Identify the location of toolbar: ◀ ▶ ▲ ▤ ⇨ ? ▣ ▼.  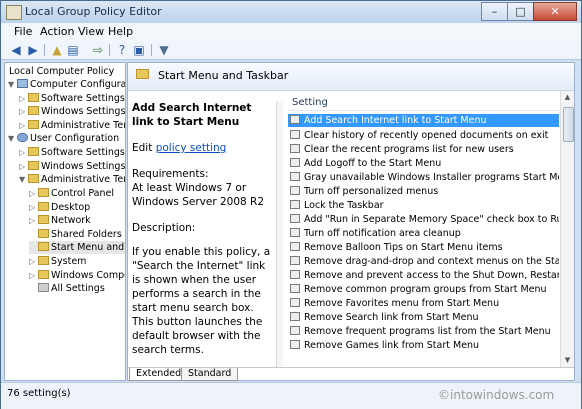
(291, 50).